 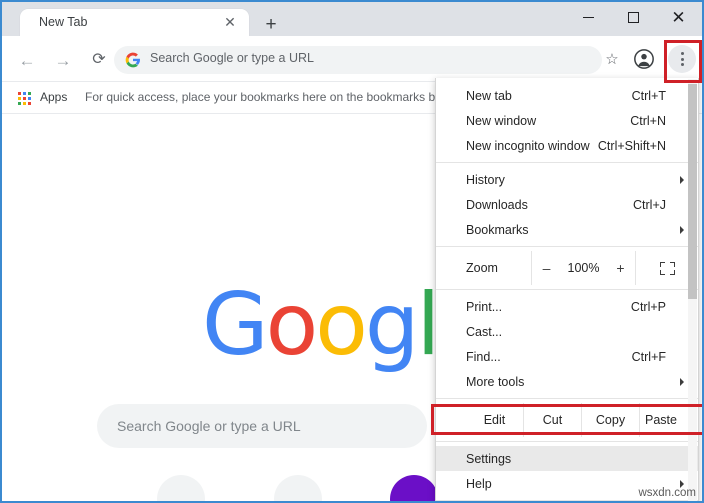 I want to click on browser-toolbar: ← → ⟳ Search Google or type a URL ☆, so click(x=352, y=59).